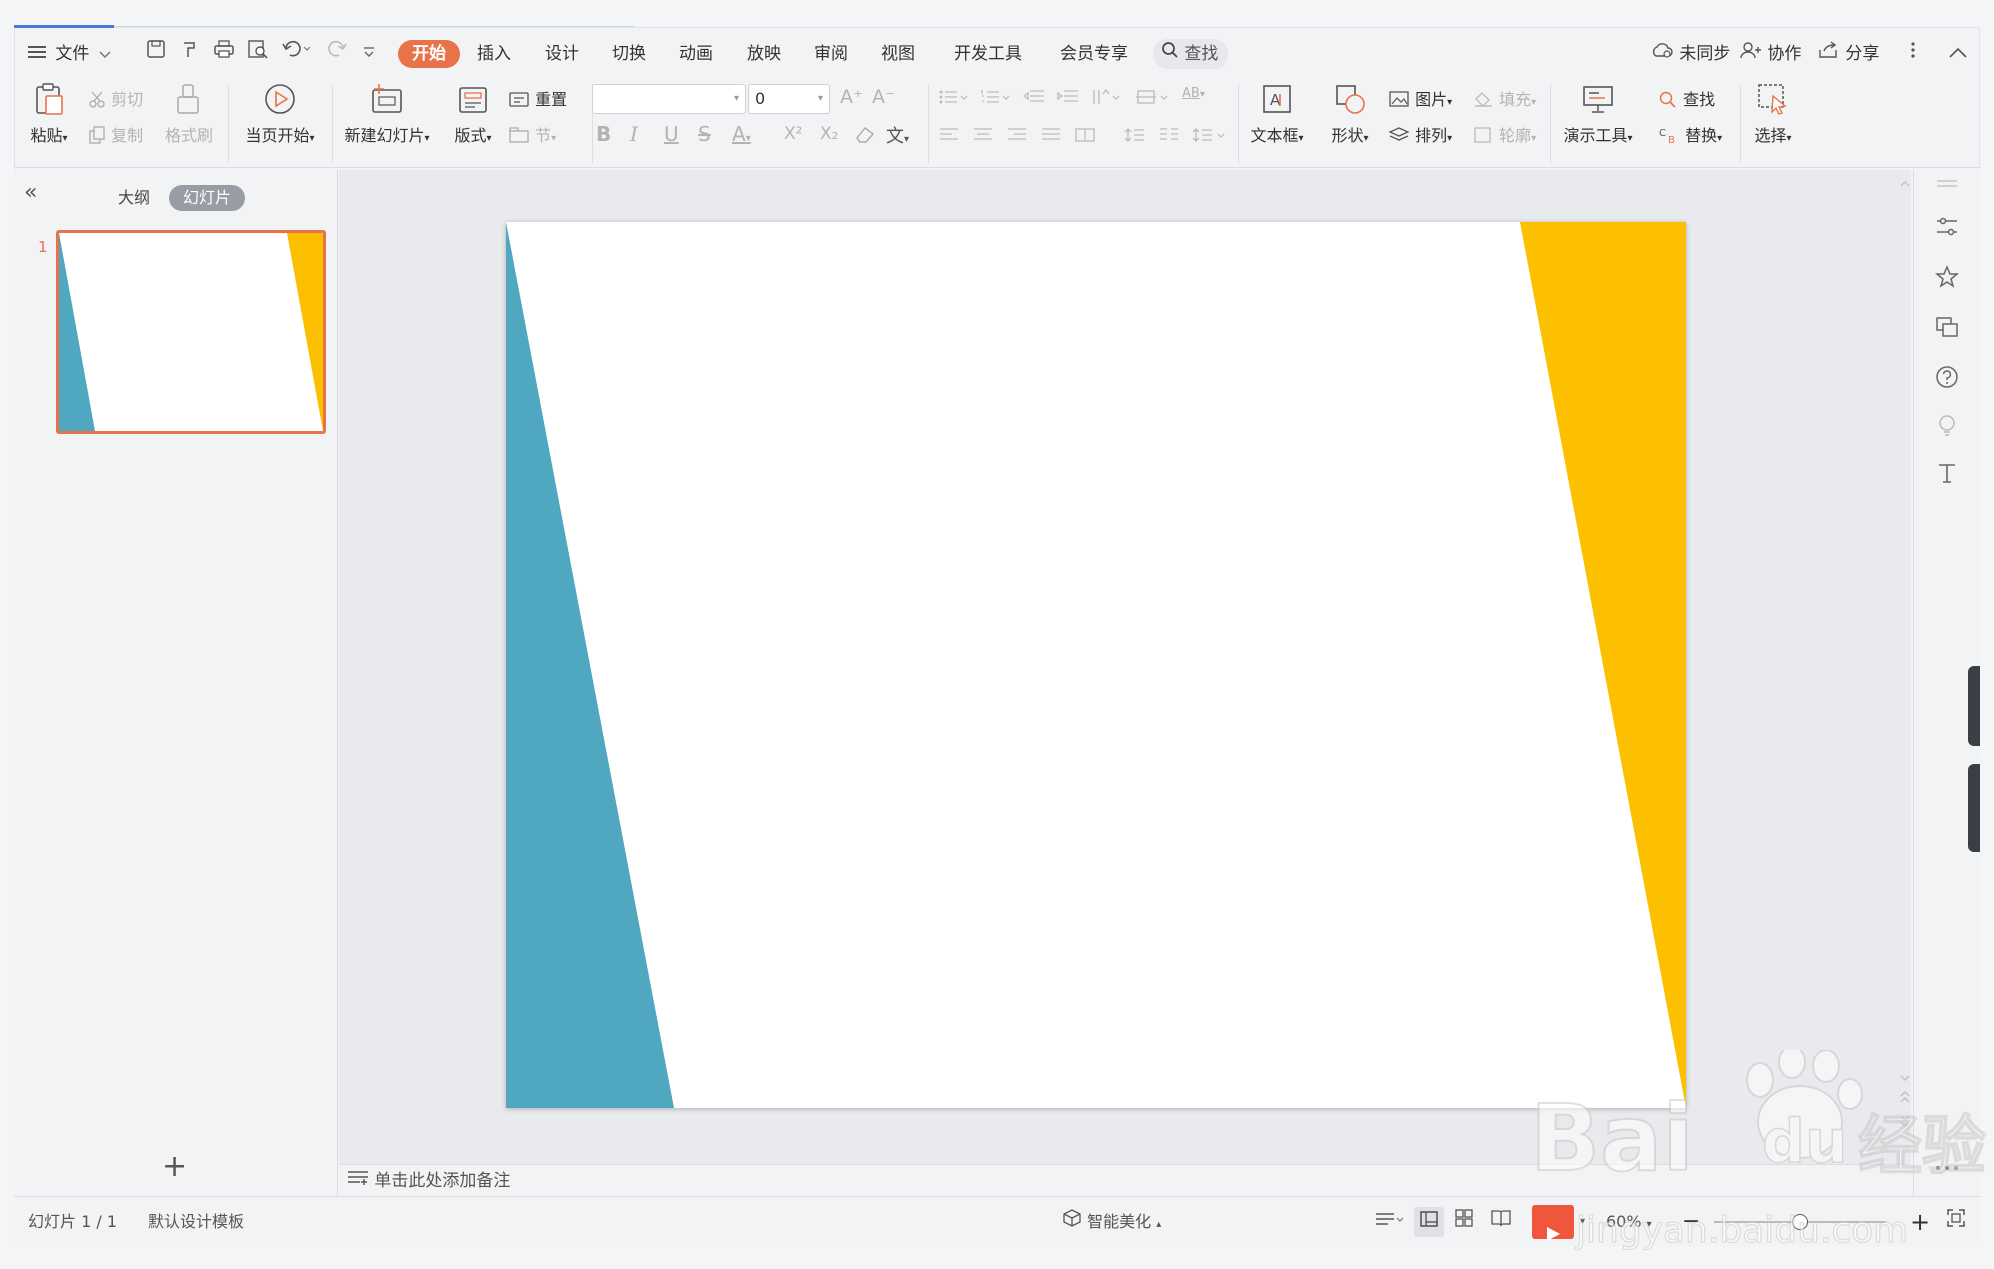 The width and height of the screenshot is (1994, 1269). Describe the element at coordinates (337, 54) in the screenshot. I see `redo-button` at that location.